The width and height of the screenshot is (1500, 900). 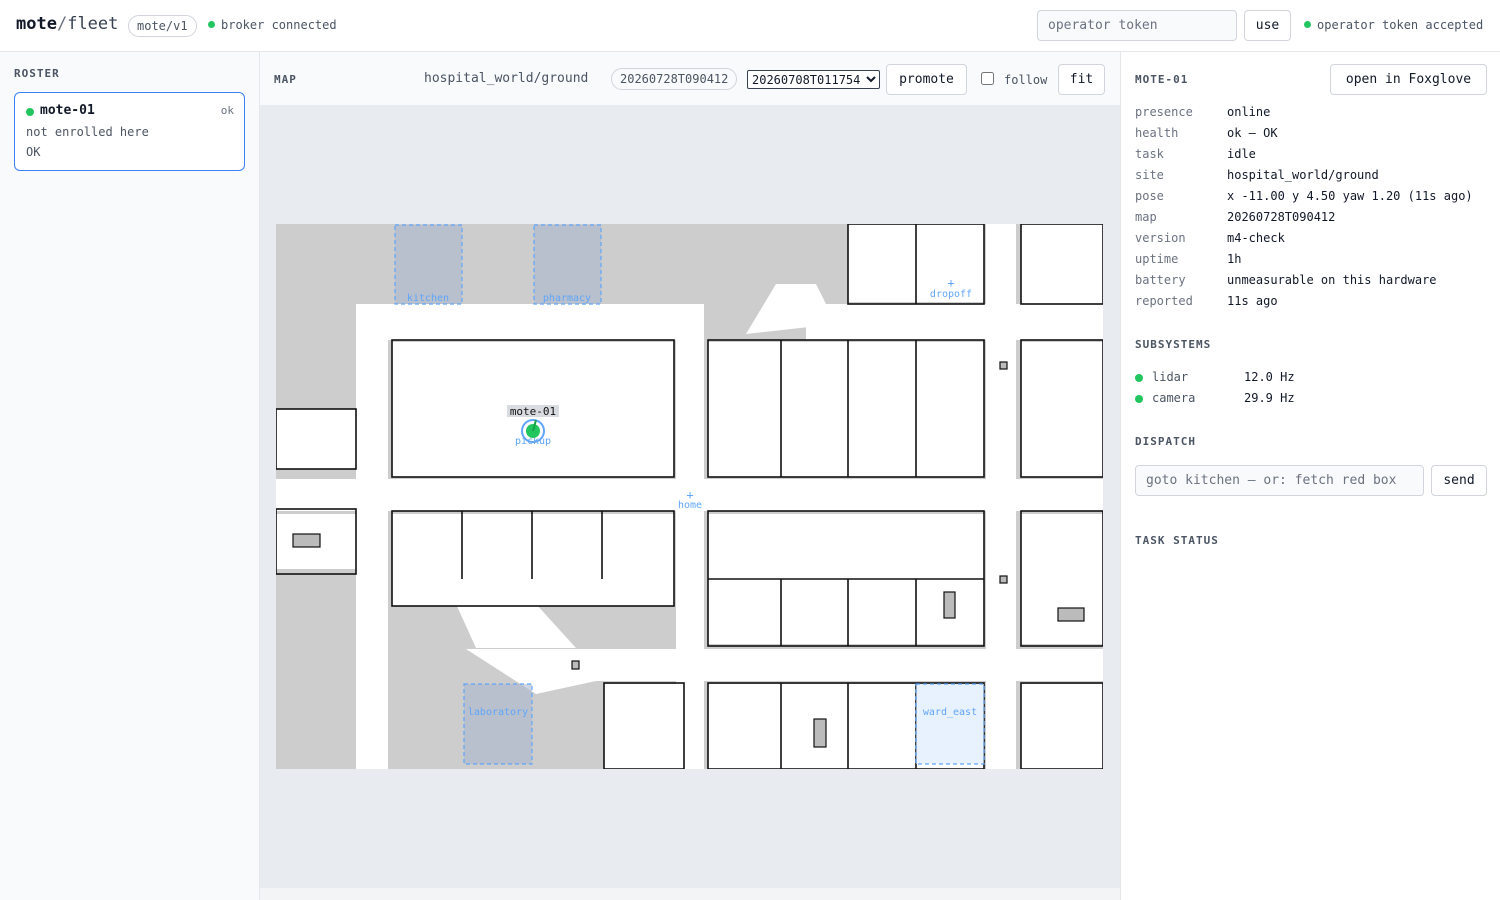 What do you see at coordinates (1400, 25) in the screenshot?
I see `token-status-text: operator token accepted` at bounding box center [1400, 25].